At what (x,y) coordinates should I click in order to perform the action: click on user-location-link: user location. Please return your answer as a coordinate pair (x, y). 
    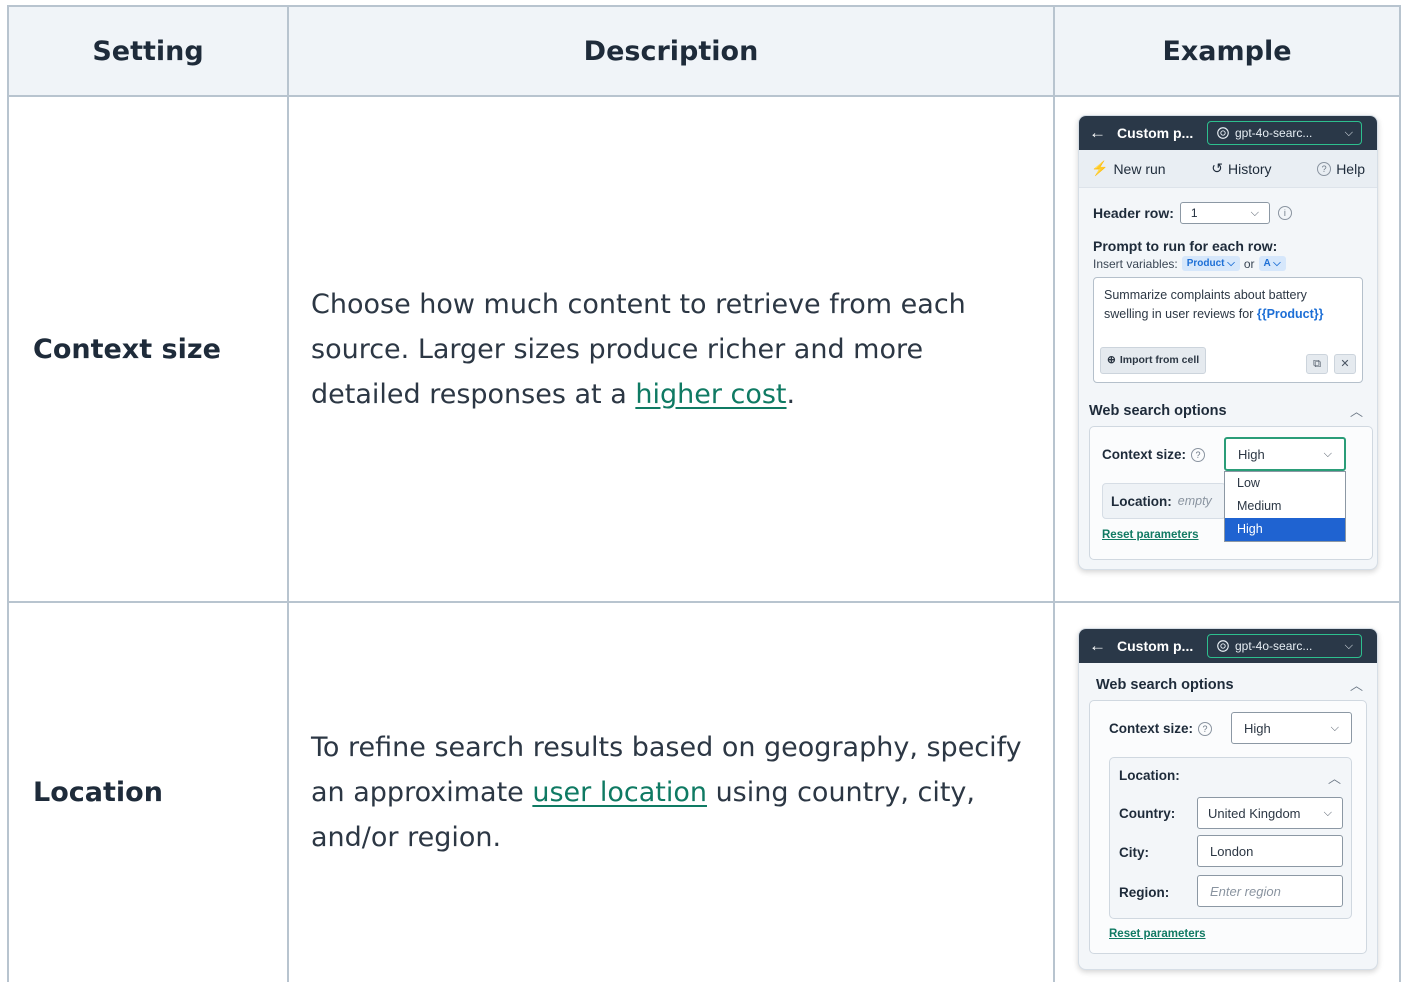
    Looking at the image, I should click on (619, 792).